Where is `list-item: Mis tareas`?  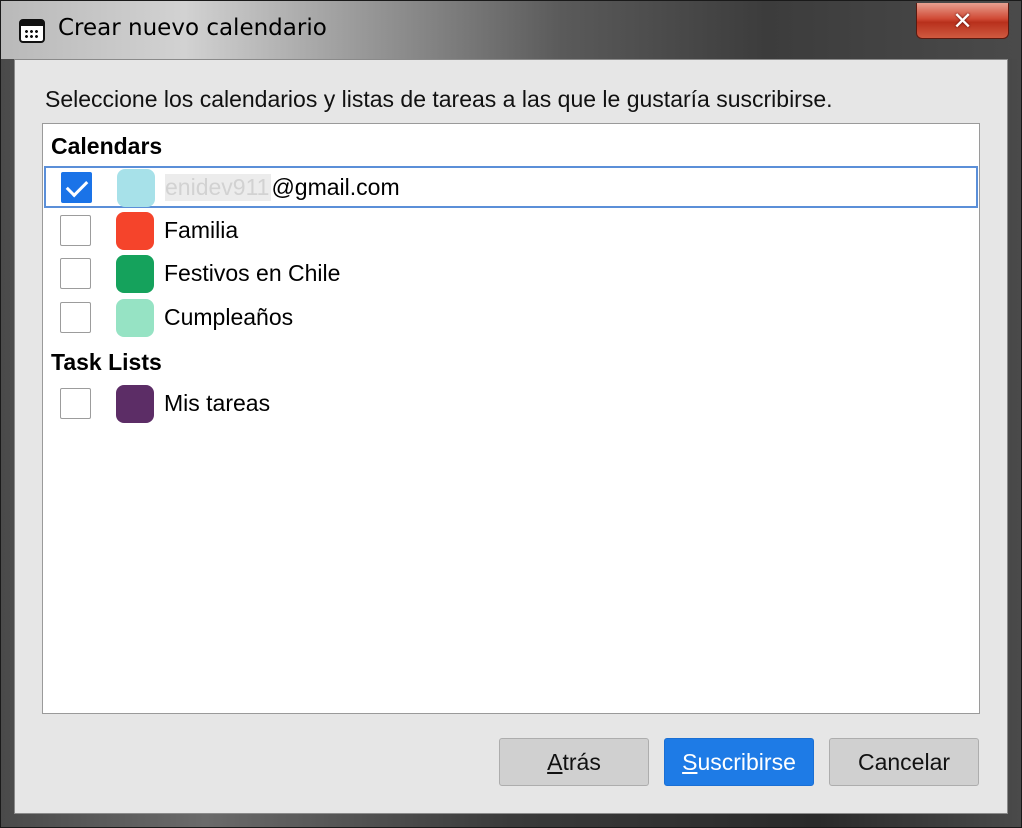
list-item: Mis tareas is located at coordinates (511, 403).